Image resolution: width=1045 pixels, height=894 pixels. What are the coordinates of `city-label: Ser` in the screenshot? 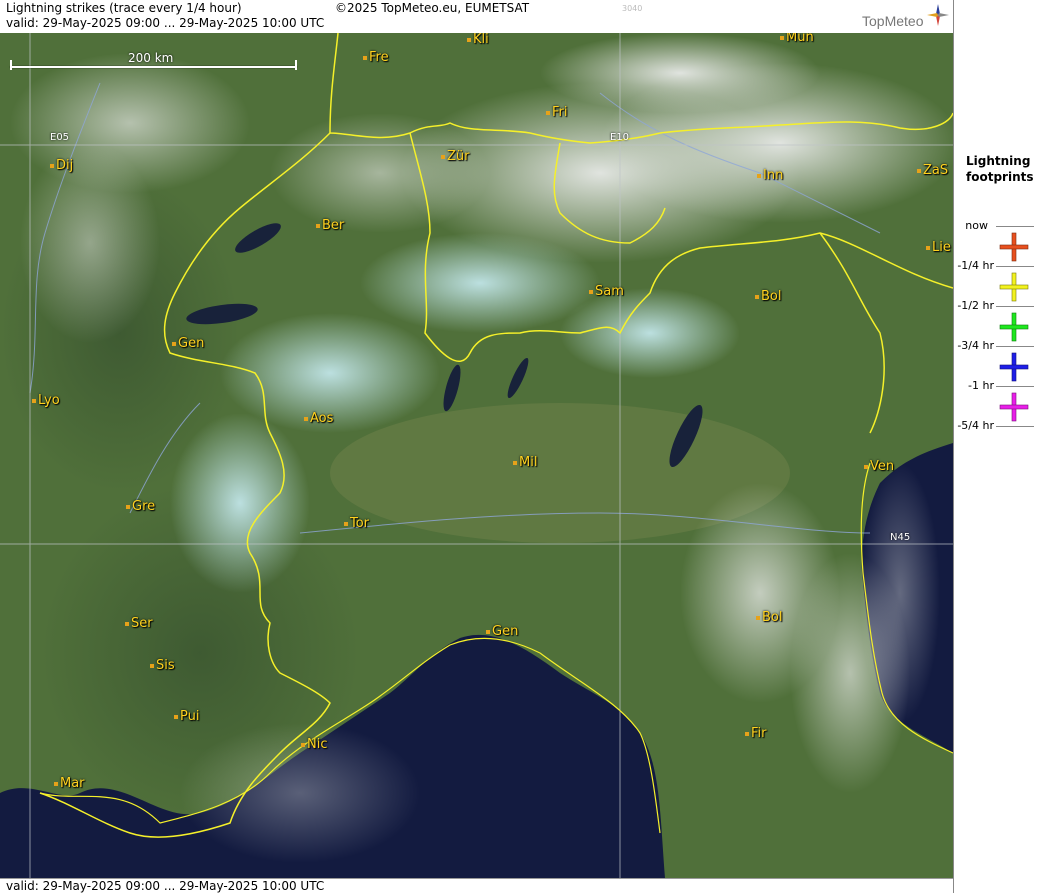 It's located at (139, 624).